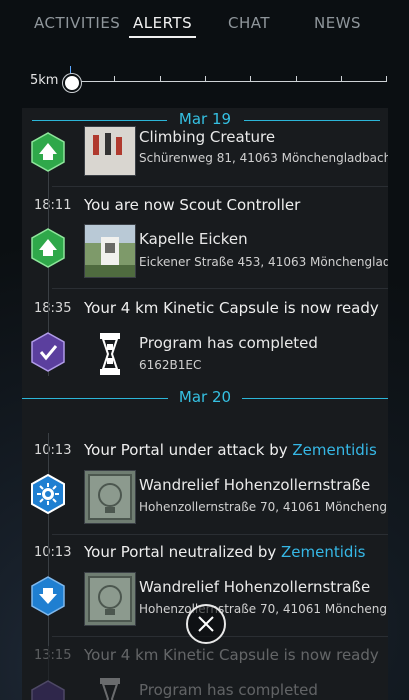 Image resolution: width=409 pixels, height=700 pixels. I want to click on close-button, so click(206, 624).